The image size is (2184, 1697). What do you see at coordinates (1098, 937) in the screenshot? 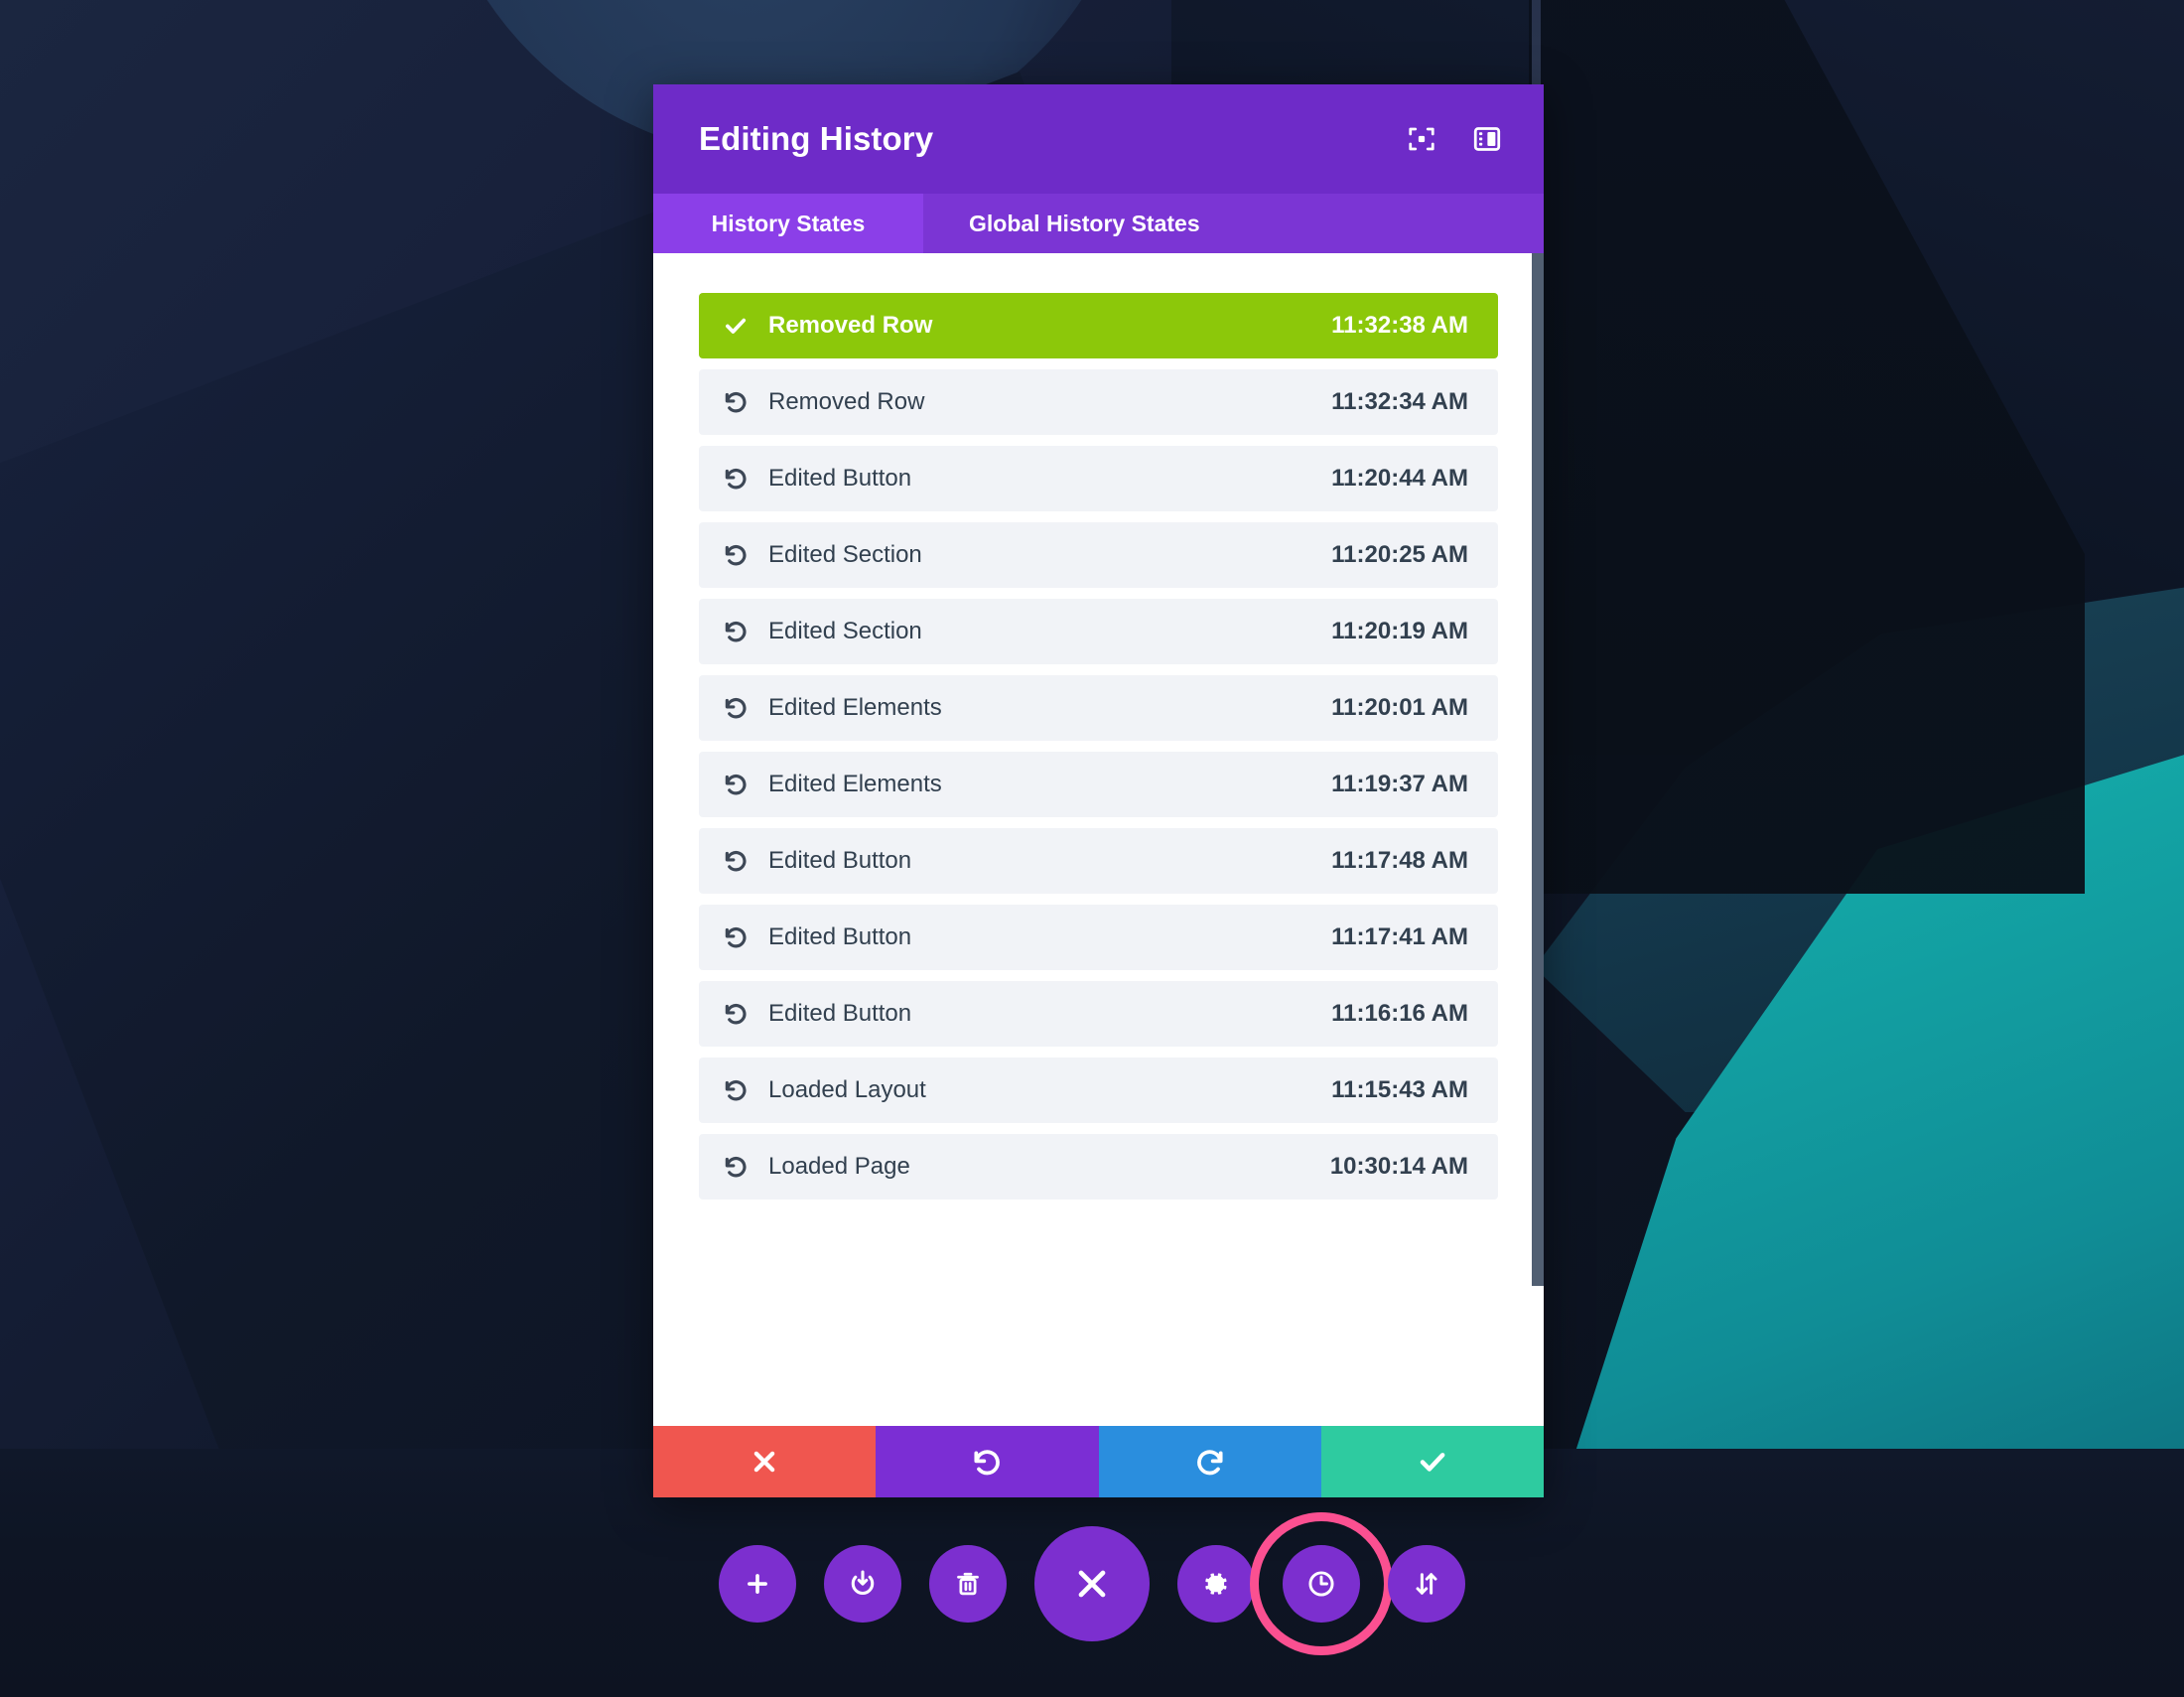
I see `history-row: Edited Button 11:17:41 AM` at bounding box center [1098, 937].